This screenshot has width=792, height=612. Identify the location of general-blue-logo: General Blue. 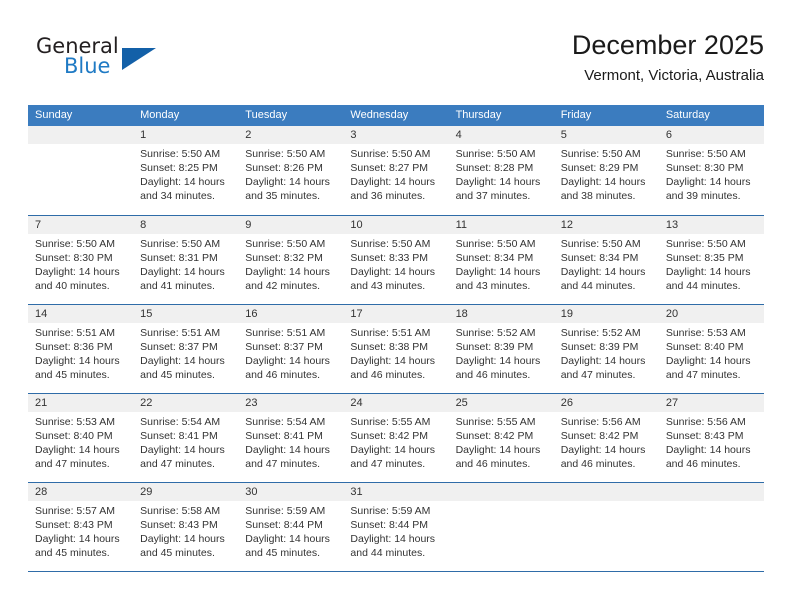
(158, 62).